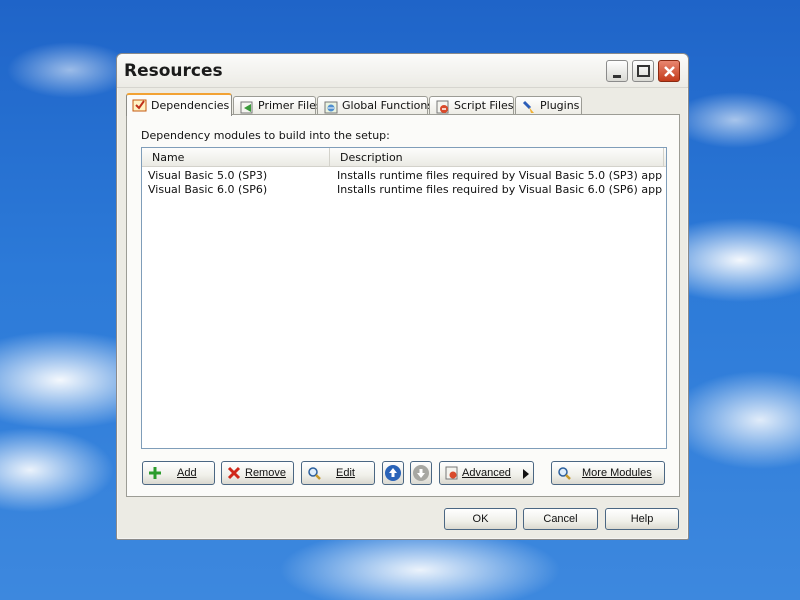 The height and width of the screenshot is (600, 800). I want to click on row-name: Visual Basic 5.0 (SP3), so click(208, 175).